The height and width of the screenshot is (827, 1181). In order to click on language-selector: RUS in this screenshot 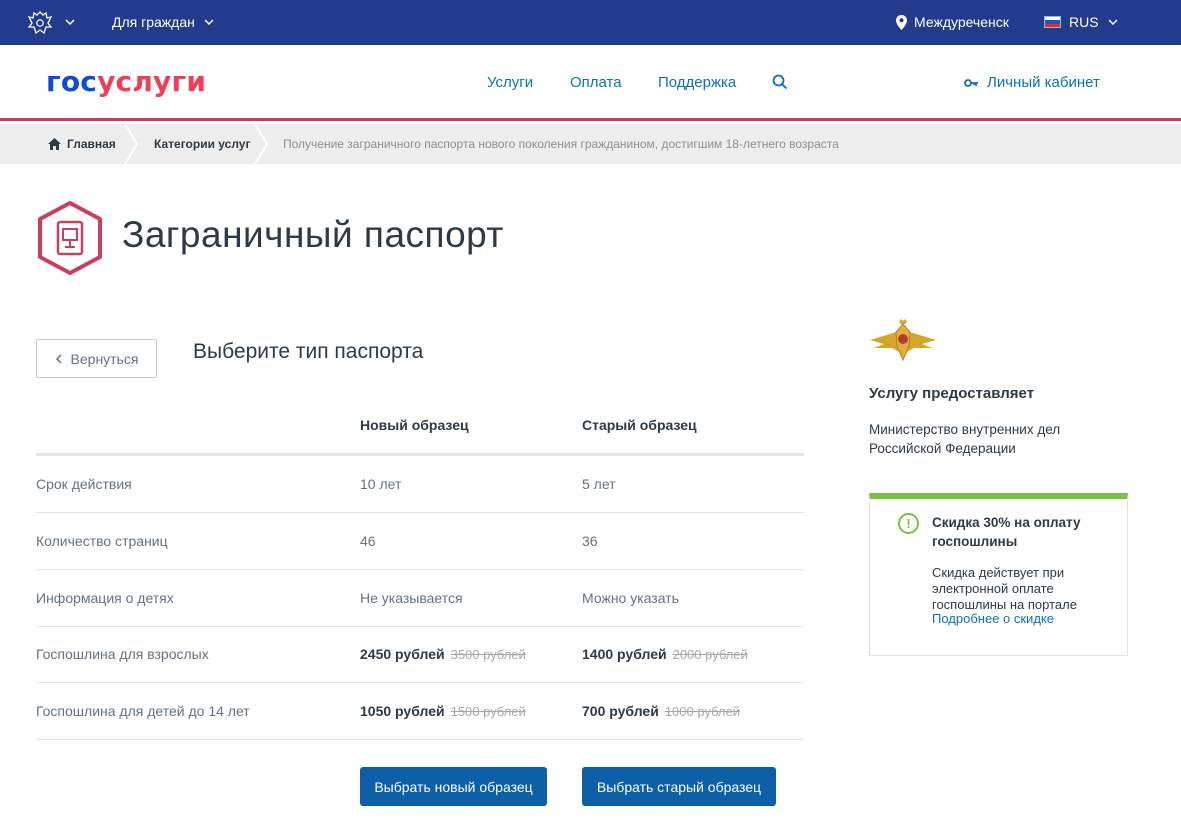, I will do `click(1081, 22)`.